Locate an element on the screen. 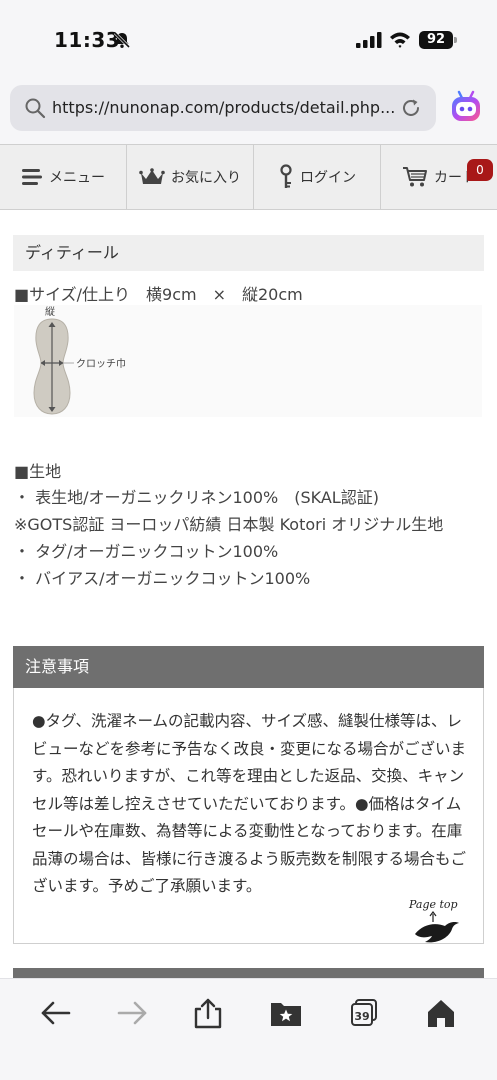  battery-tip is located at coordinates (455, 40).